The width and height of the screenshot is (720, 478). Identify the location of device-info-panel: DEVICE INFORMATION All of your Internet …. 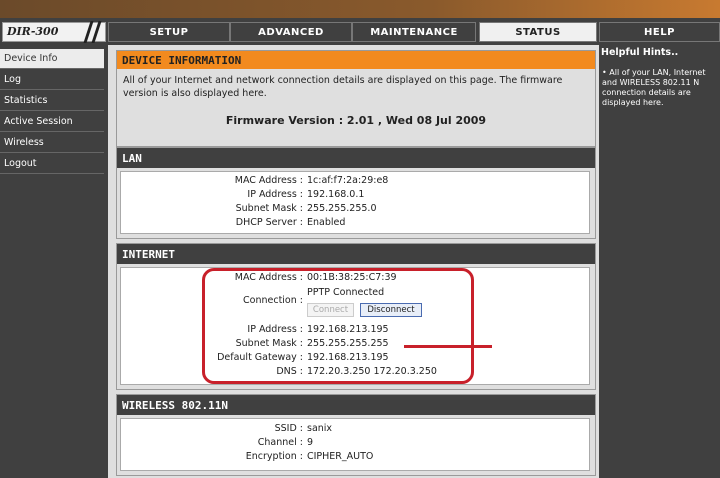
(356, 98).